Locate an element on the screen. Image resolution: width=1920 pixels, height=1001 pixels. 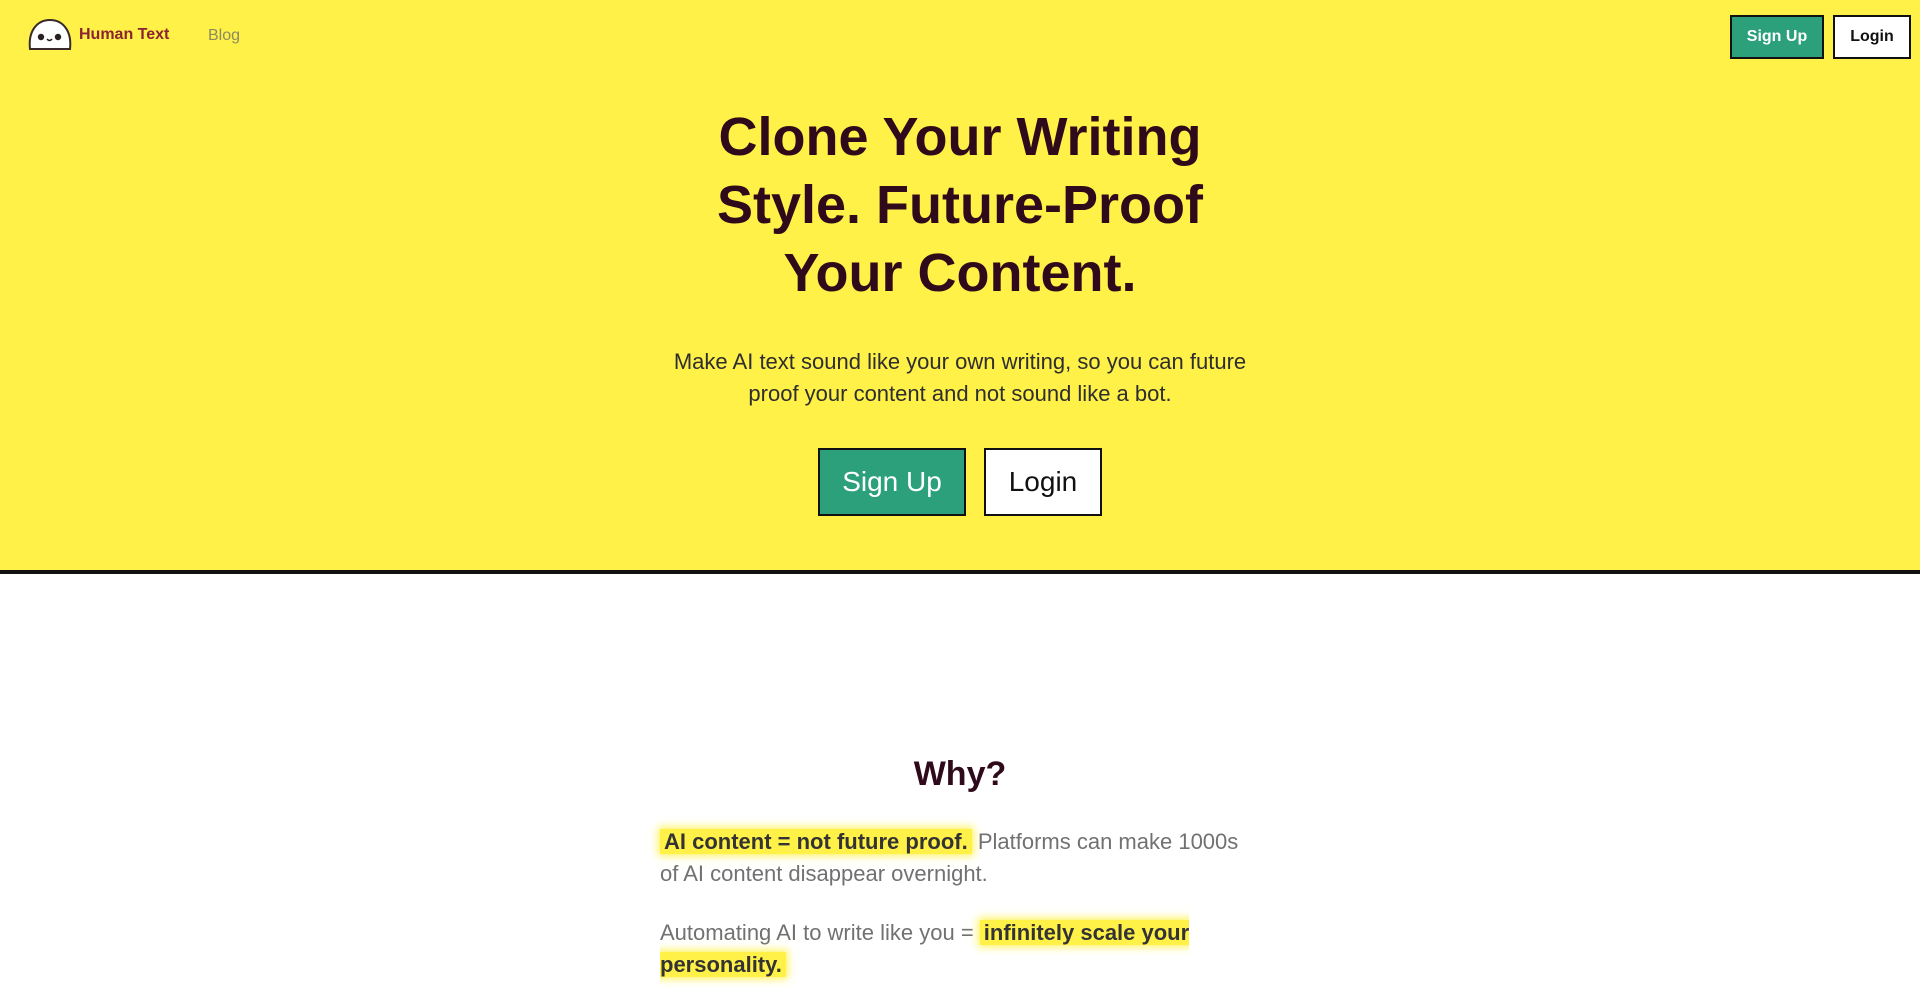
ghost-face-icon is located at coordinates (50, 34).